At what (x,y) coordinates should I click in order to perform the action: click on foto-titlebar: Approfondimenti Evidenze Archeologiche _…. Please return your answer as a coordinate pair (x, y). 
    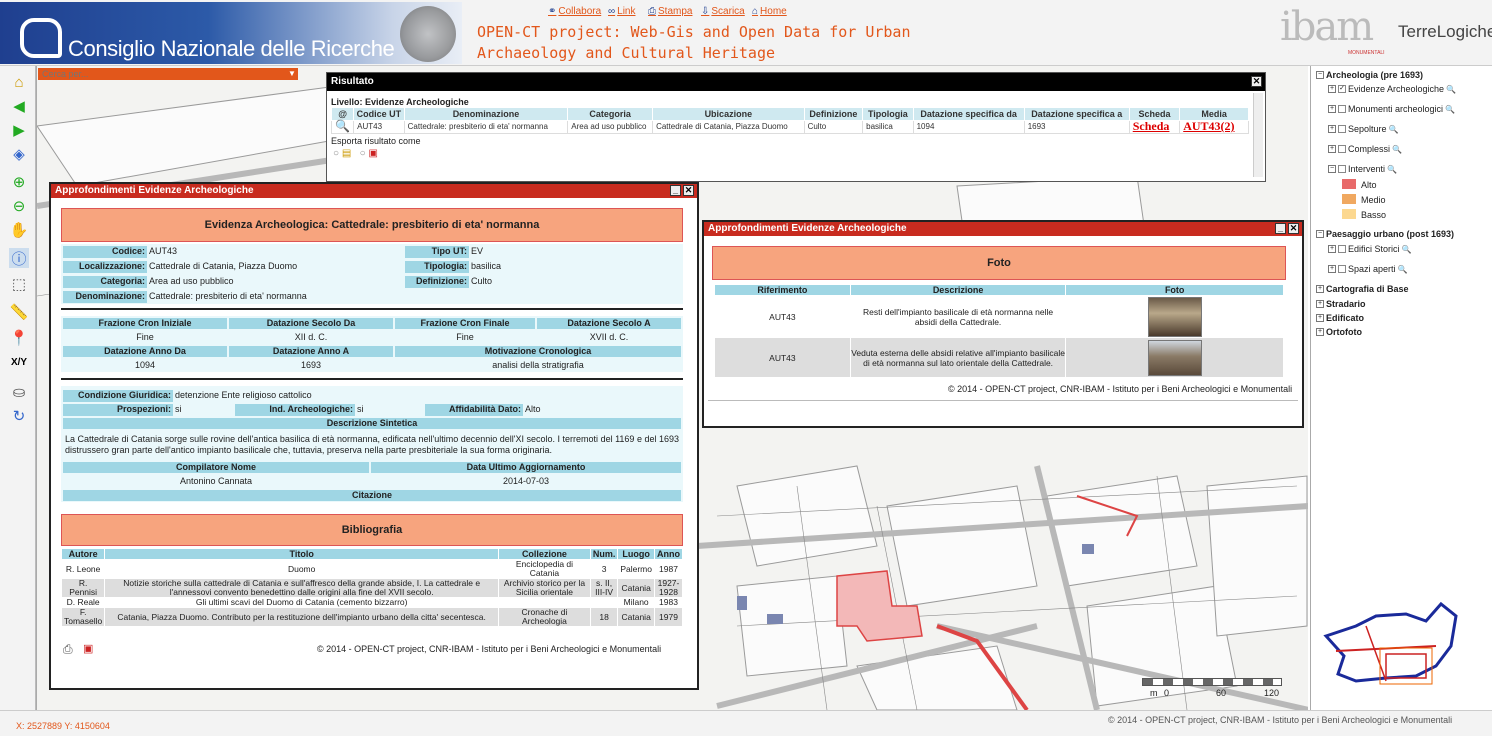
    Looking at the image, I should click on (1003, 229).